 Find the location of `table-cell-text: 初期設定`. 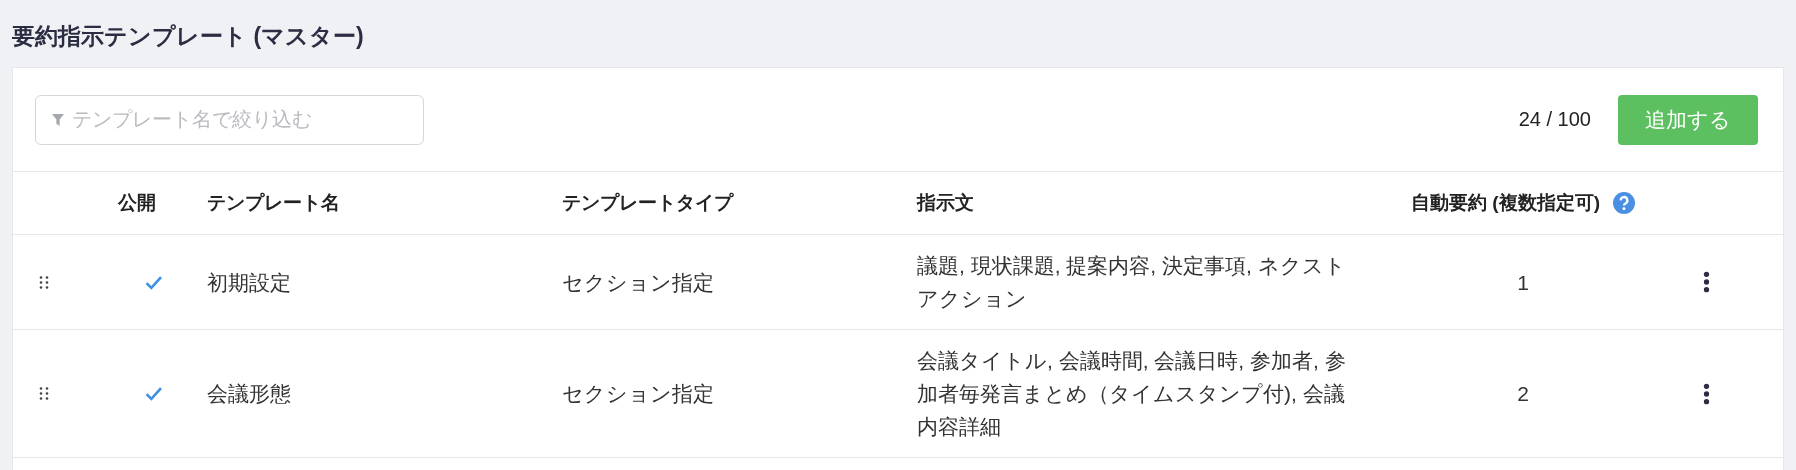

table-cell-text: 初期設定 is located at coordinates (249, 282).